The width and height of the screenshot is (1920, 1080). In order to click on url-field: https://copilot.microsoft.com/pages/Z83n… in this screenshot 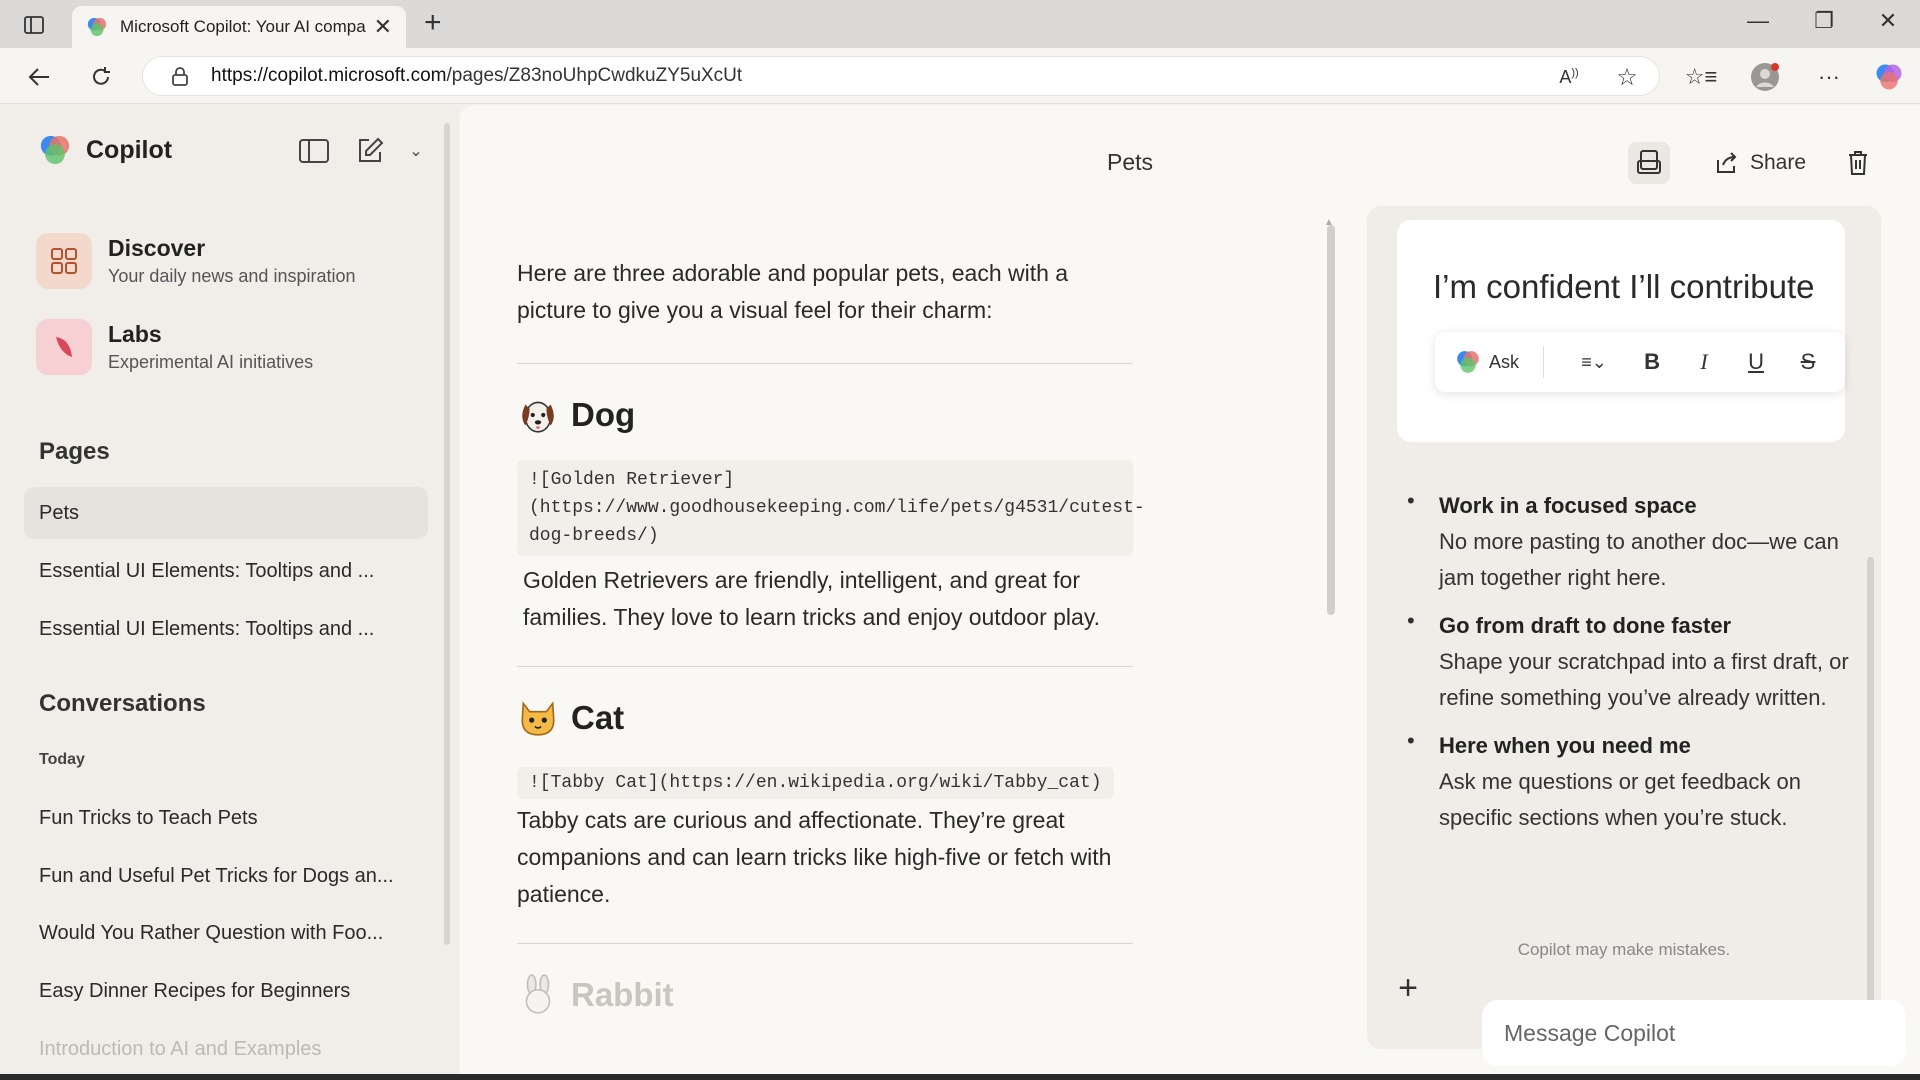, I will do `click(901, 76)`.